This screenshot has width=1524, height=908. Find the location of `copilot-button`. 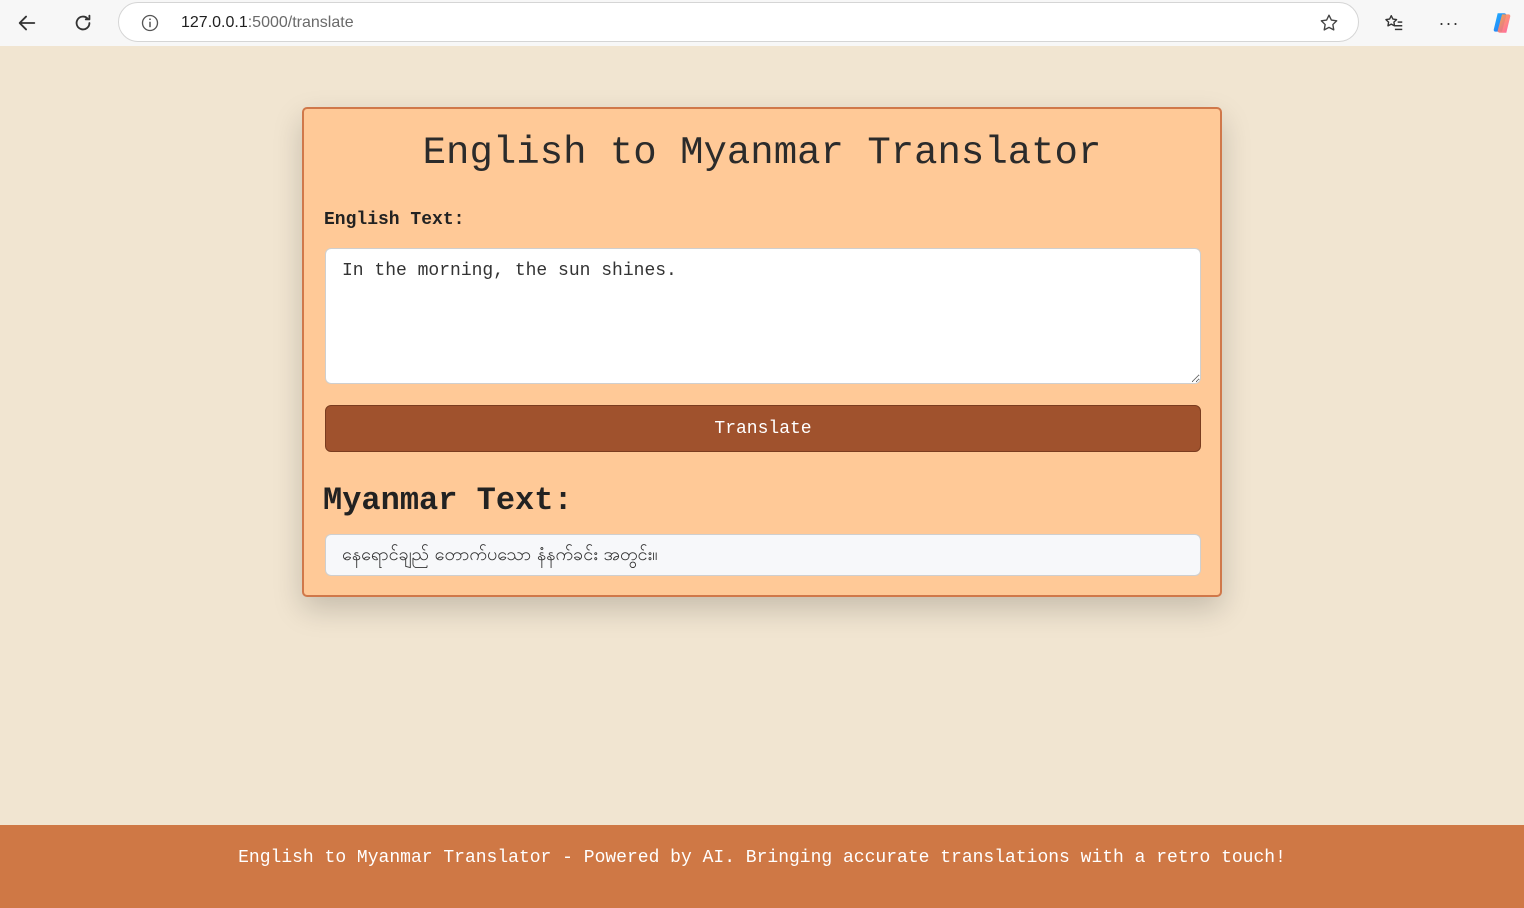

copilot-button is located at coordinates (1502, 23).